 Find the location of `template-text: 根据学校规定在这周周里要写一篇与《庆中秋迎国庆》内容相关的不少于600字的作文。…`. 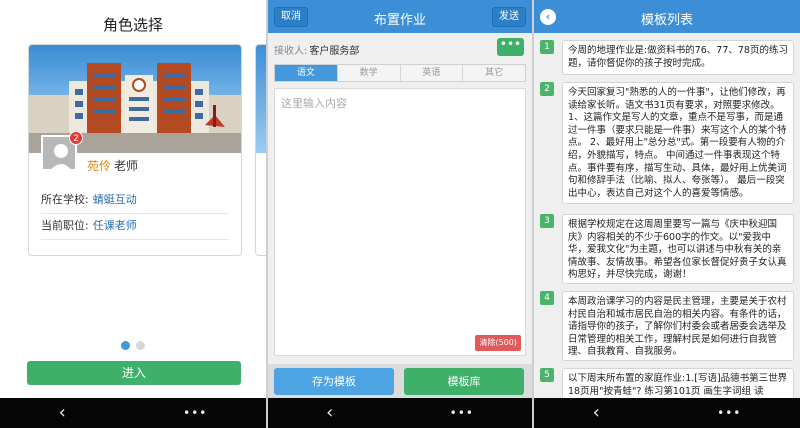

template-text: 根据学校规定在这周周里要写一篇与《庆中秋迎国庆》内容相关的不少于600字的作文。… is located at coordinates (678, 249).